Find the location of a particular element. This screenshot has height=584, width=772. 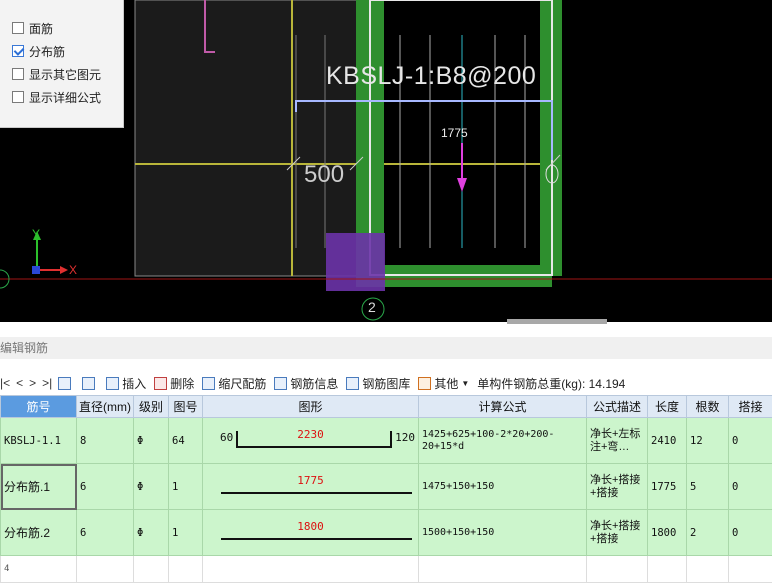

info-icon is located at coordinates (281, 383).